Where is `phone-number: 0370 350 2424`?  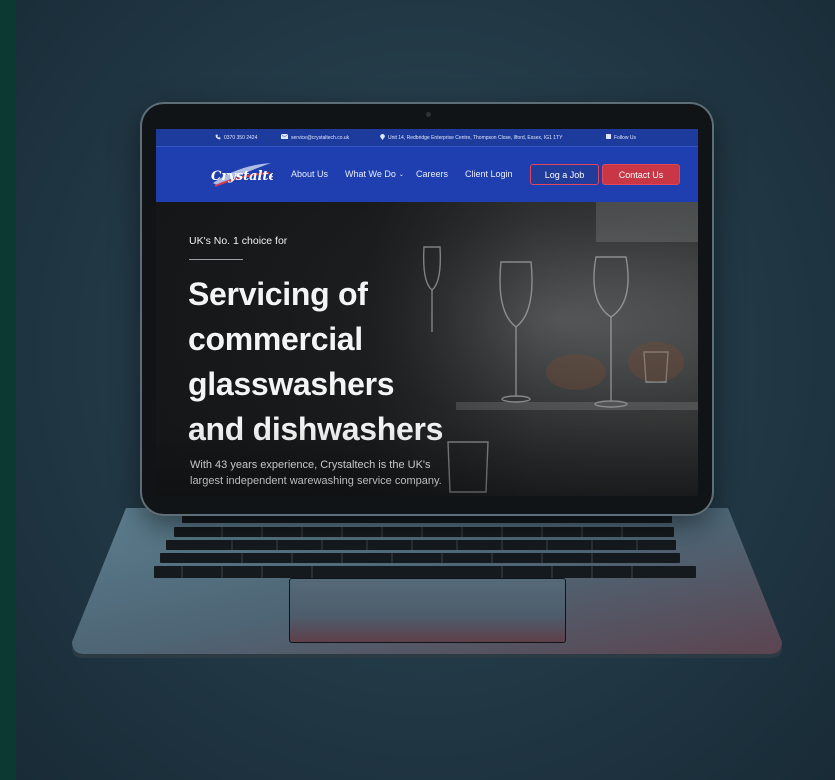 phone-number: 0370 350 2424 is located at coordinates (241, 138).